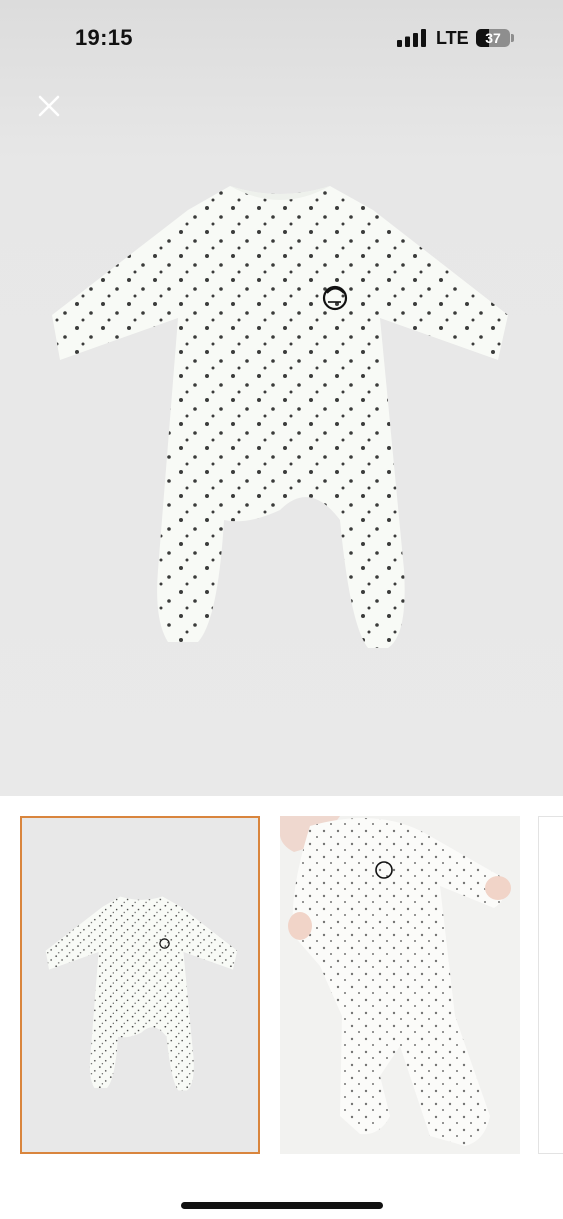 The height and width of the screenshot is (1219, 563). I want to click on product-photo-worn, so click(400, 985).